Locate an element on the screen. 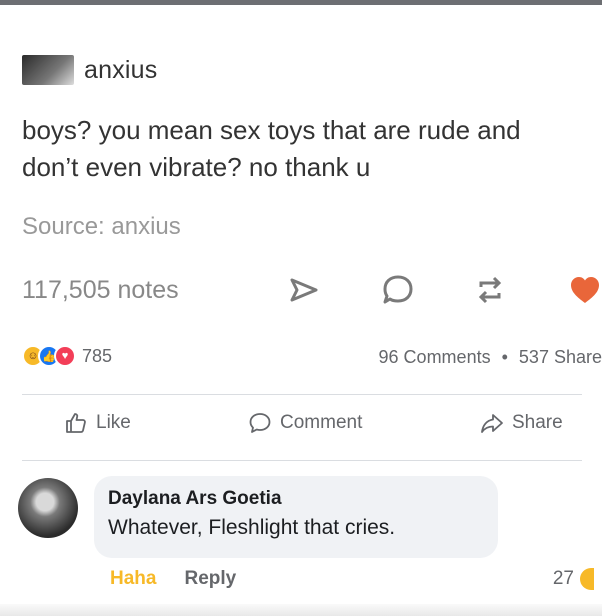 This screenshot has width=602, height=616. reply-bubble-icon is located at coordinates (398, 290).